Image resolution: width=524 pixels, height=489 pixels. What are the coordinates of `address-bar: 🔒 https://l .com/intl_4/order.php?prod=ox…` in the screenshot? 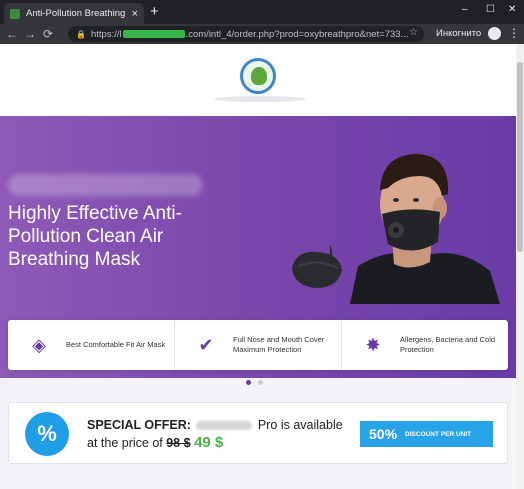 It's located at (246, 34).